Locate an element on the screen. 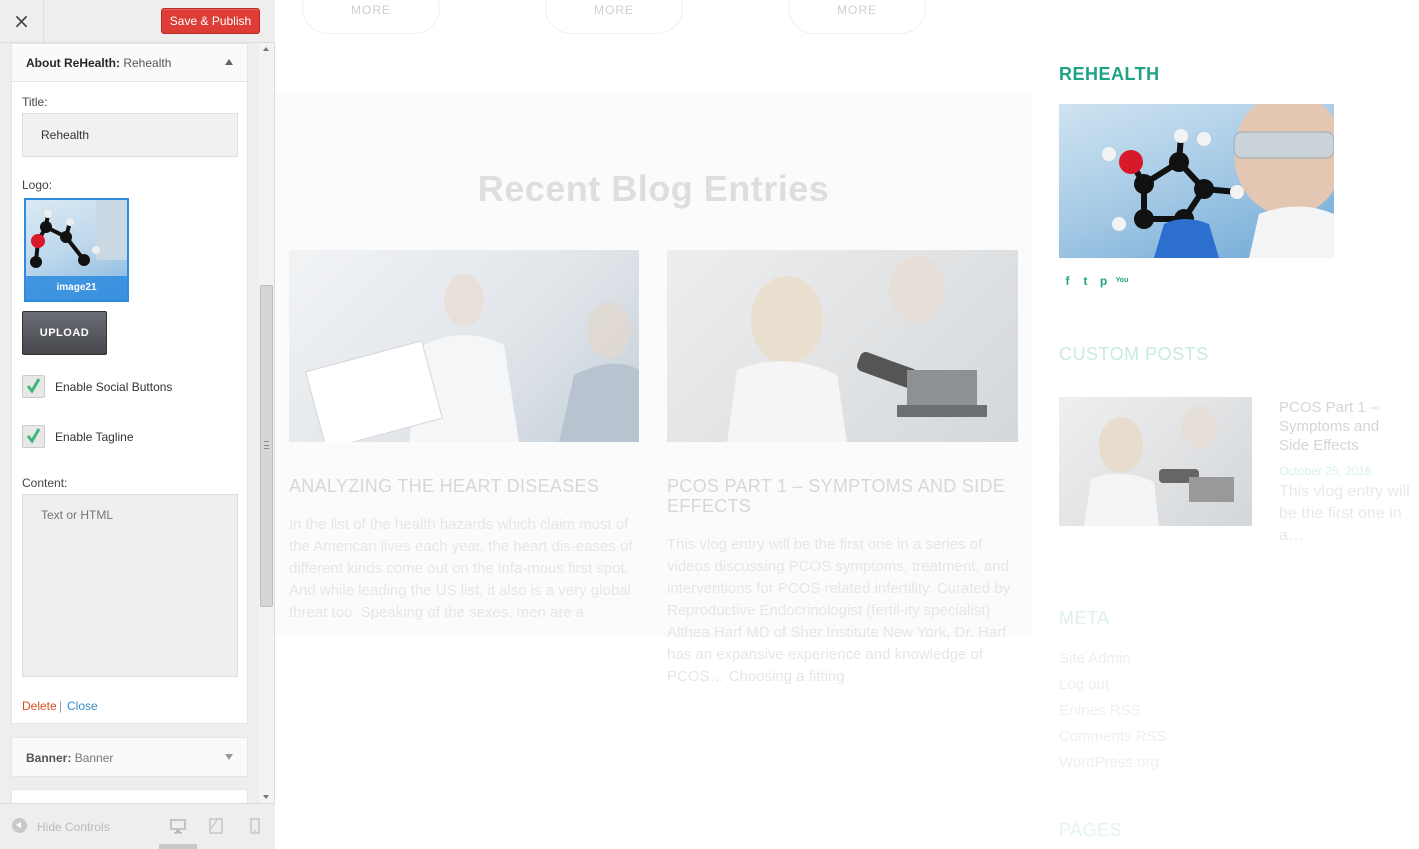 The image size is (1419, 849). logo-caption: image21 is located at coordinates (76, 288).